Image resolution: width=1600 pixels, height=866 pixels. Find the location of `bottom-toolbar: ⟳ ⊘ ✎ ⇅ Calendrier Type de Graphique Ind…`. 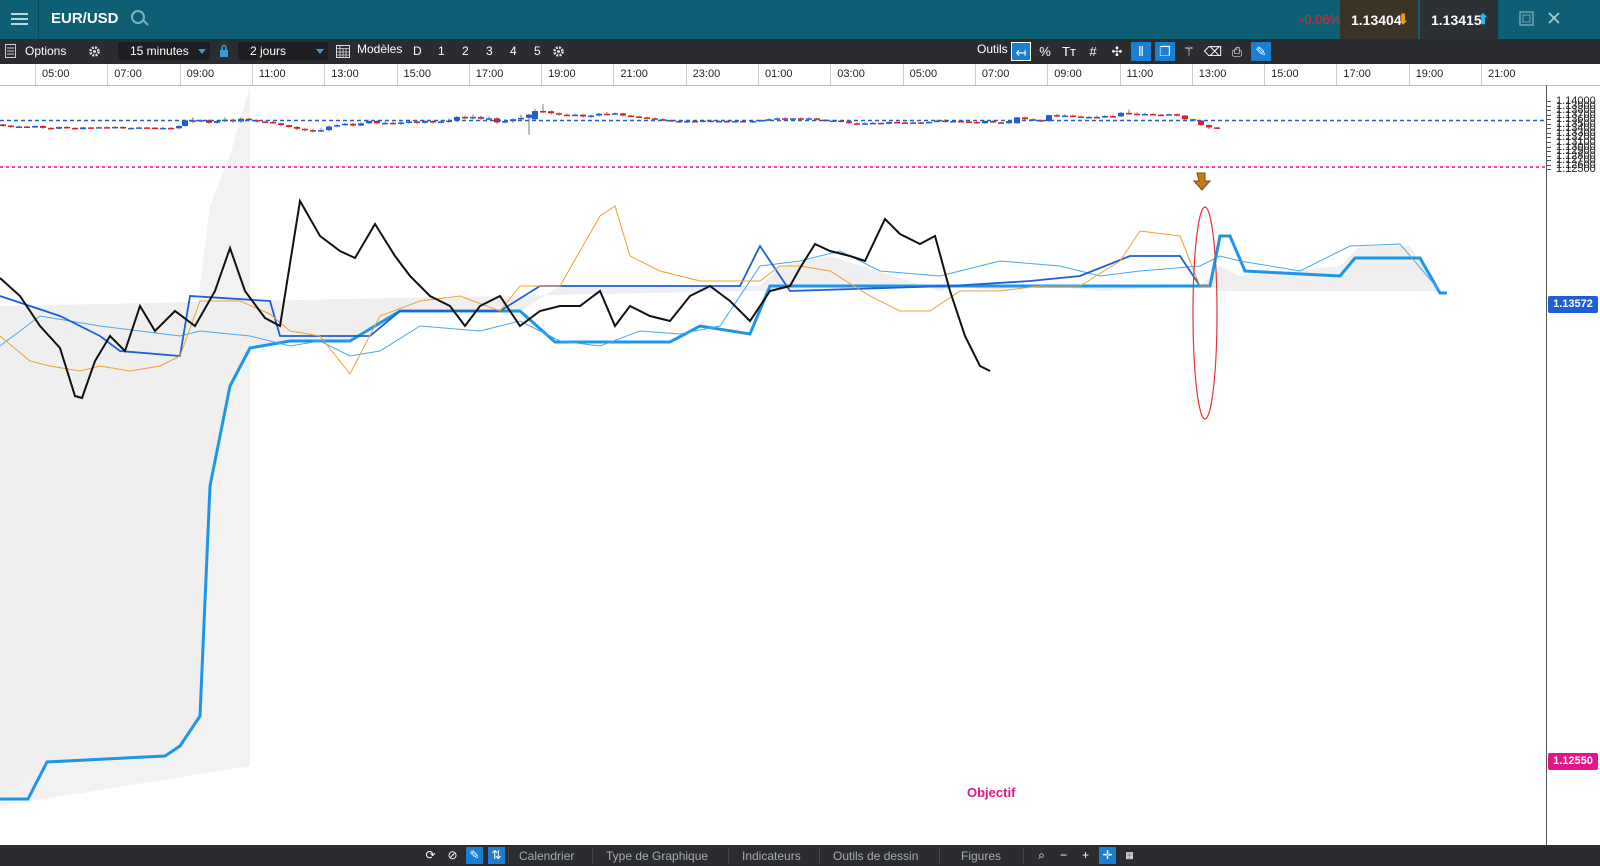

bottom-toolbar: ⟳ ⊘ ✎ ⇅ Calendrier Type de Graphique Ind… is located at coordinates (800, 855).